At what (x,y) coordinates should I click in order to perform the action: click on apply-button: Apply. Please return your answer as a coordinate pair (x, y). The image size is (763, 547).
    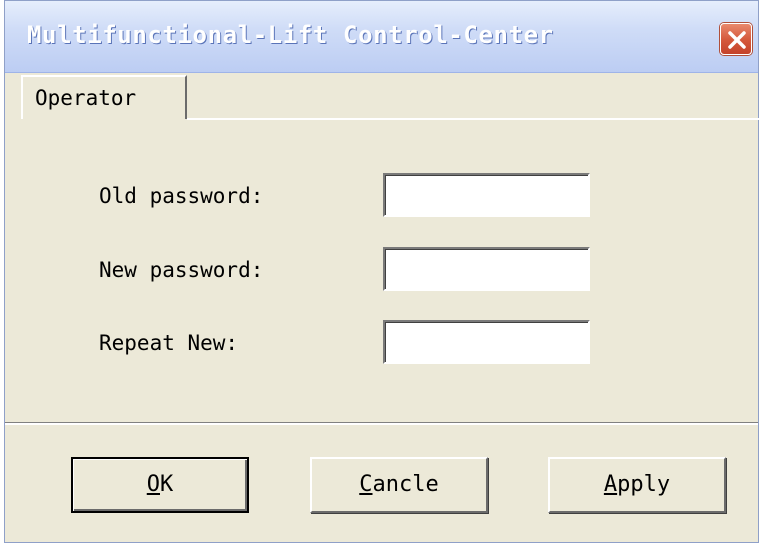
    Looking at the image, I should click on (637, 485).